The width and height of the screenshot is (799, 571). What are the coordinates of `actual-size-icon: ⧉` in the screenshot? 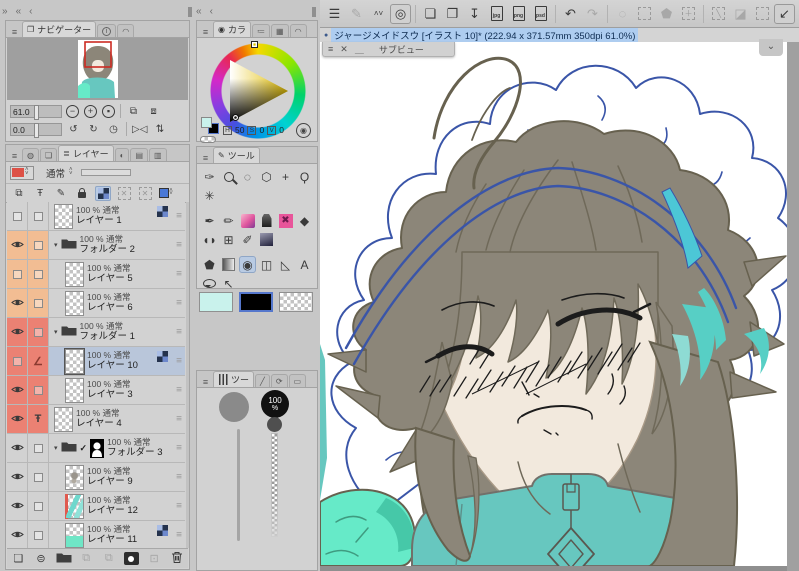 It's located at (133, 111).